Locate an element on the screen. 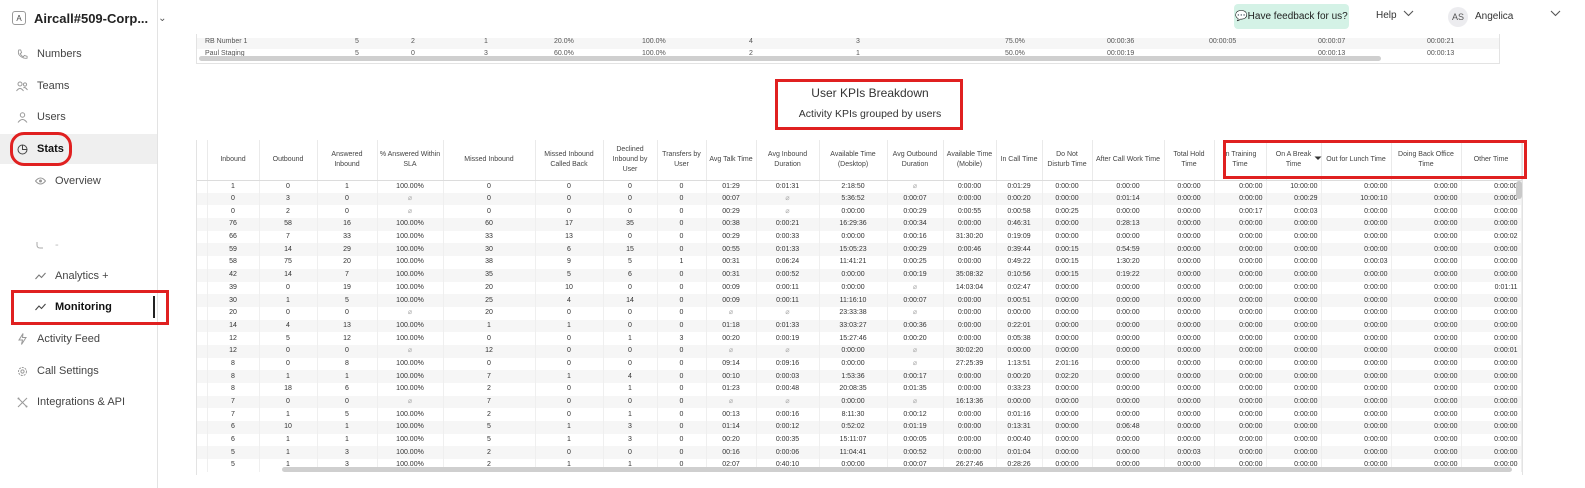 This screenshot has height=488, width=1585. table-cell: 1:13:51 is located at coordinates (1019, 364).